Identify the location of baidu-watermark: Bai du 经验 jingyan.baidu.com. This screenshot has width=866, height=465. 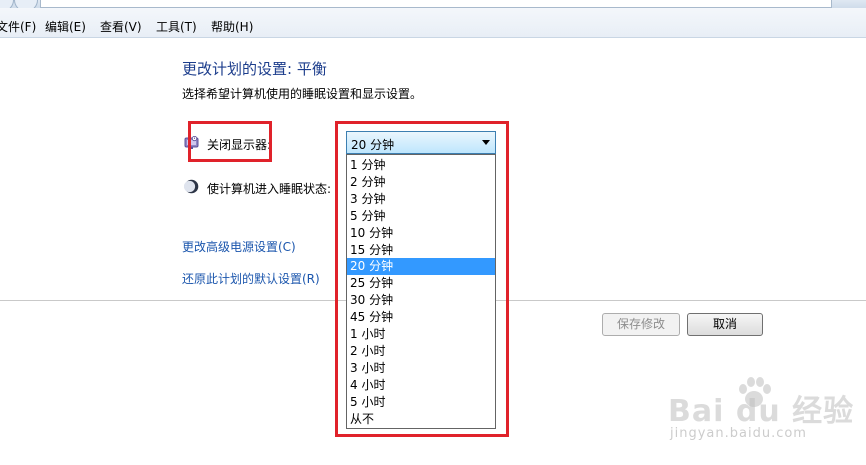
(763, 411).